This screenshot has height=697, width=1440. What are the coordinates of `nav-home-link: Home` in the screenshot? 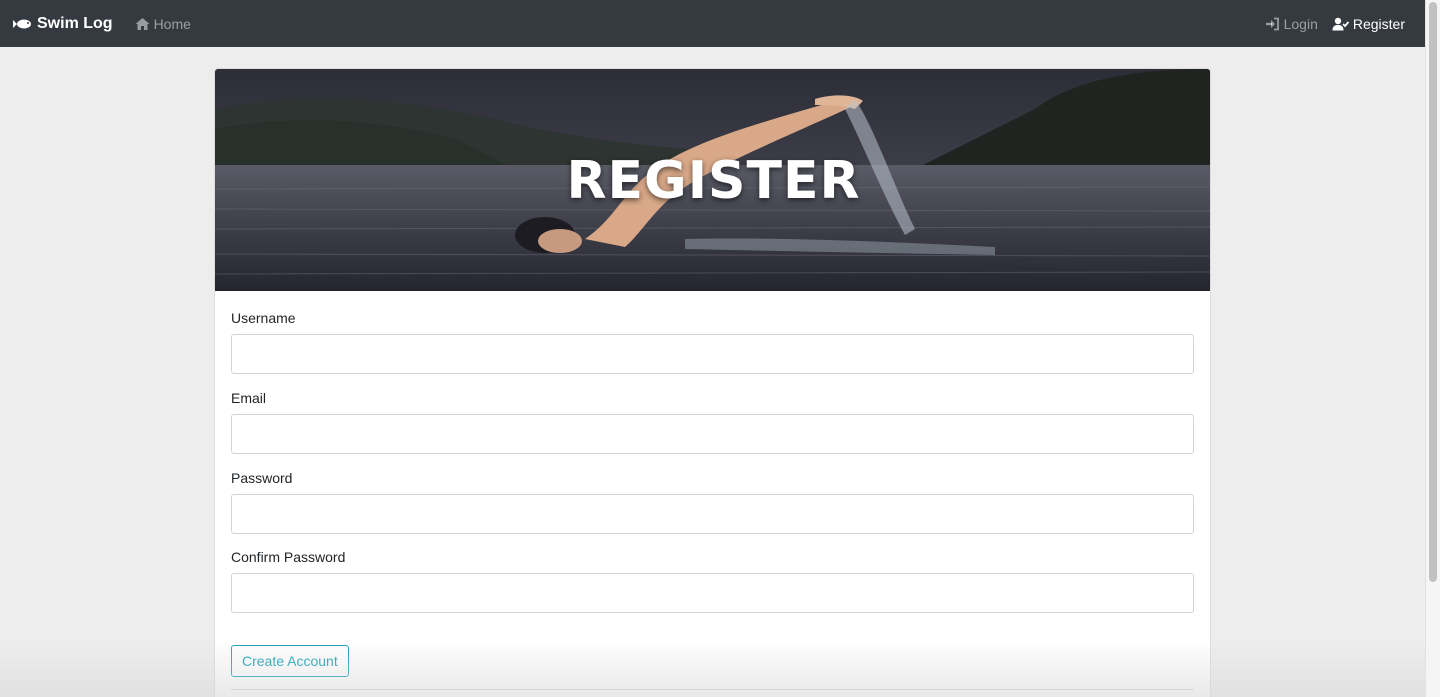 It's located at (163, 24).